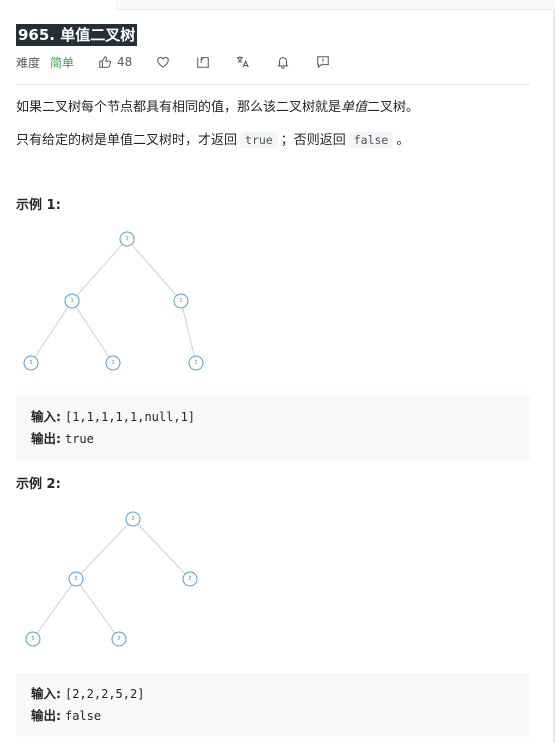 Image resolution: width=555 pixels, height=743 pixels. Describe the element at coordinates (179, 107) in the screenshot. I see `description-text: 如果二叉树每个节点都具有相同的值，那么该二叉树就是` at that location.